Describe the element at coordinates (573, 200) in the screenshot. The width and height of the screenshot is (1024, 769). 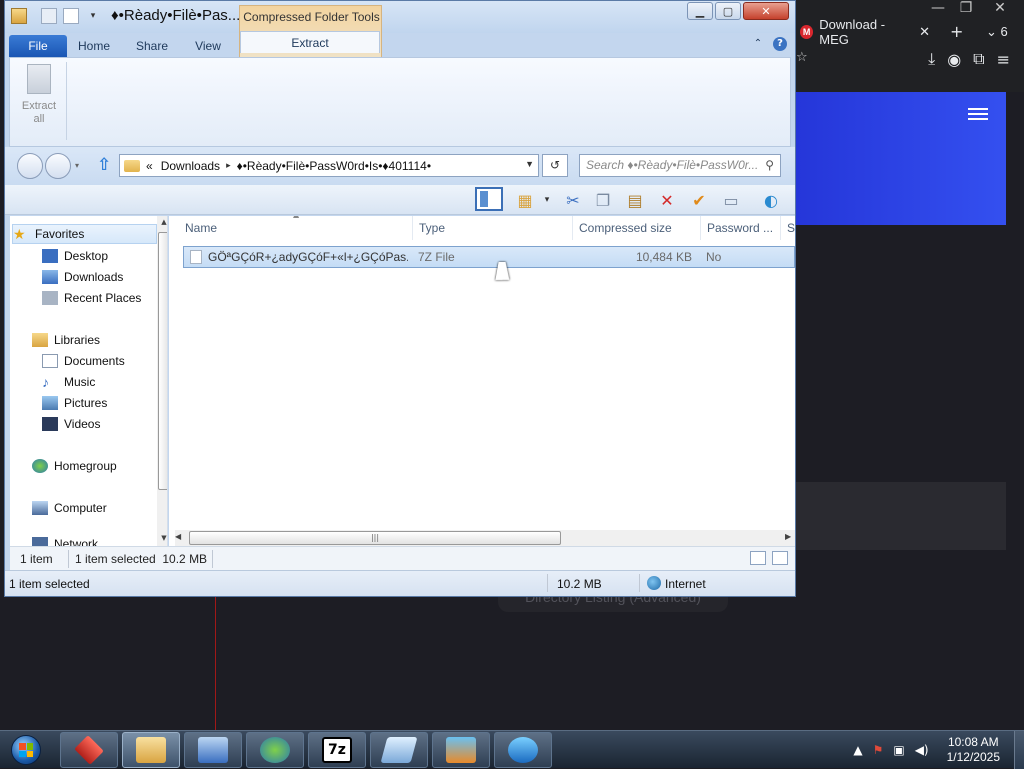
I see `cut-icon: ✂` at that location.